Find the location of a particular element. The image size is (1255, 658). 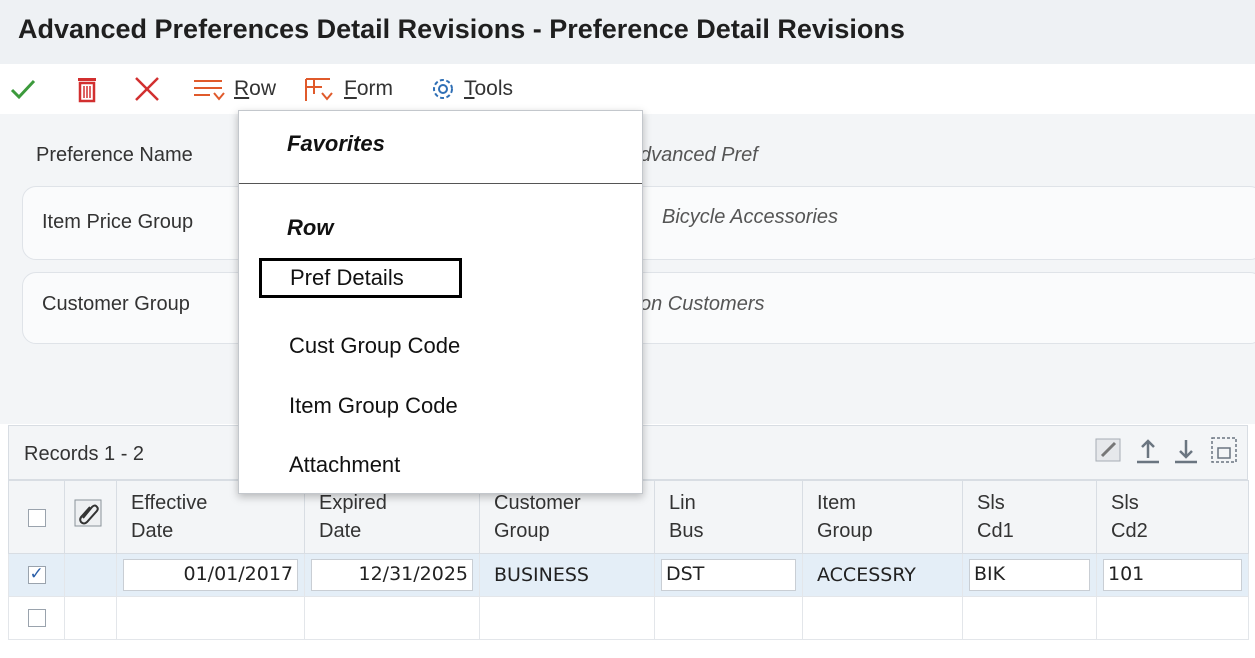

expired-date-input: 12/31/2025 is located at coordinates (392, 575).